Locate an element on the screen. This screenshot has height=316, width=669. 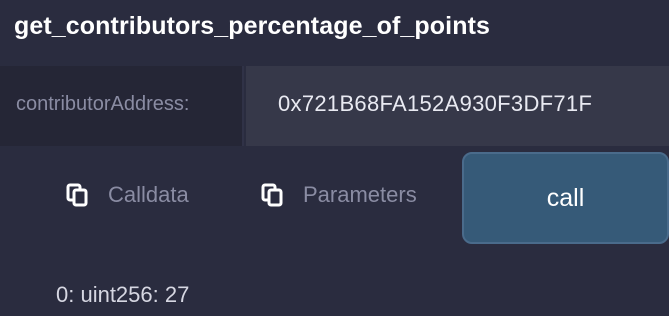
copy-calldata-button: Calldata is located at coordinates (127, 195).